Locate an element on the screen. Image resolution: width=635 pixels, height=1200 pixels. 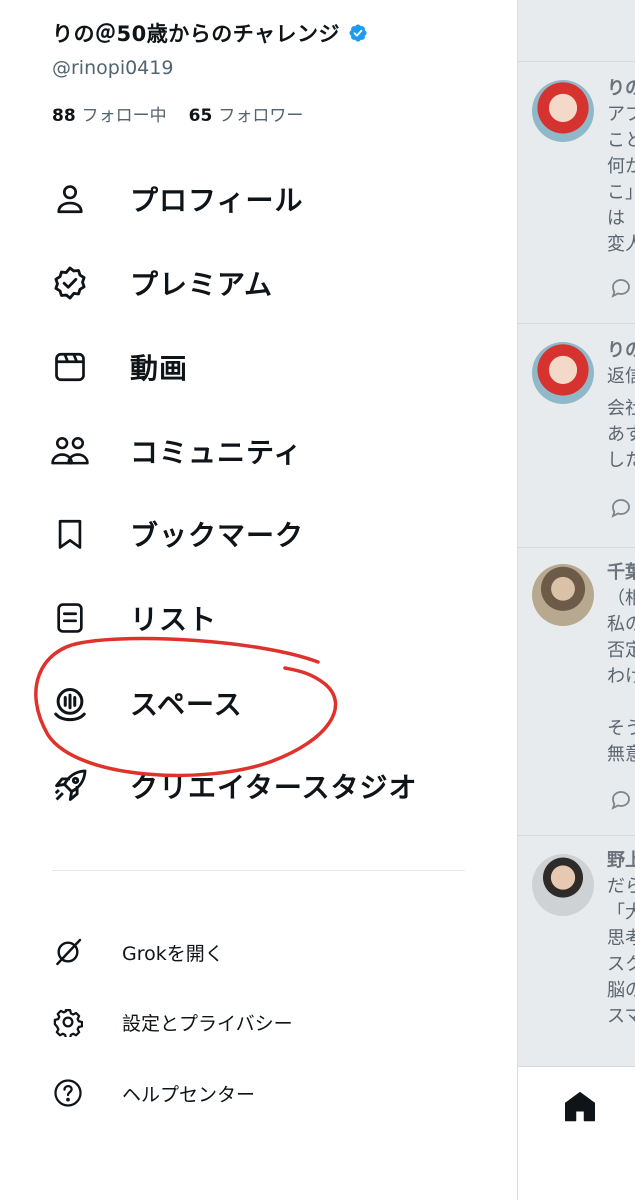
rocket-icon is located at coordinates (70, 786).